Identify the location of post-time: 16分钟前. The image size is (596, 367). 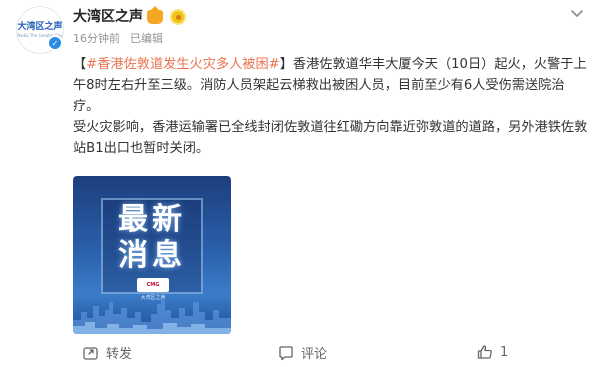
(96, 39).